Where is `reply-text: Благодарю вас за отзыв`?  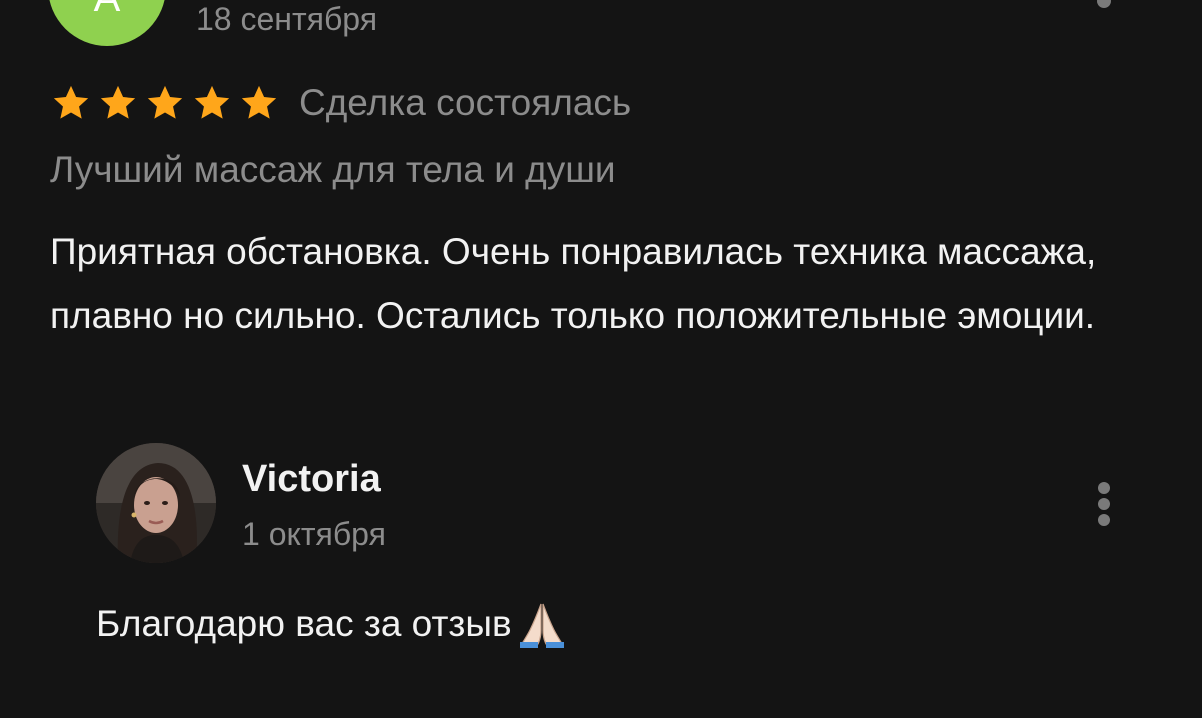 reply-text: Благодарю вас за отзыв is located at coordinates (333, 624).